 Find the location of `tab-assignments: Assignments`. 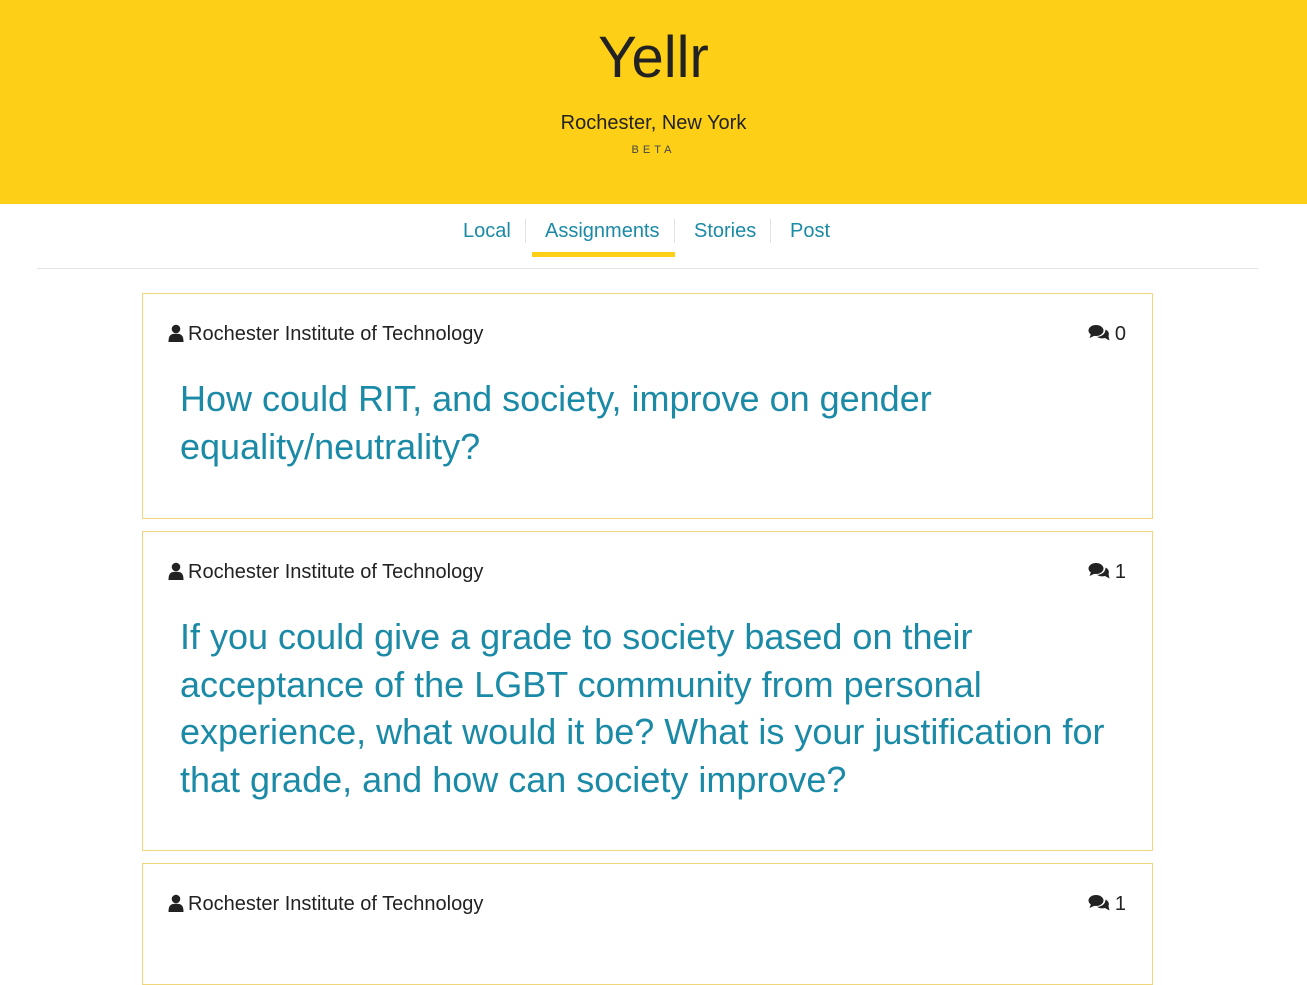

tab-assignments: Assignments is located at coordinates (603, 237).